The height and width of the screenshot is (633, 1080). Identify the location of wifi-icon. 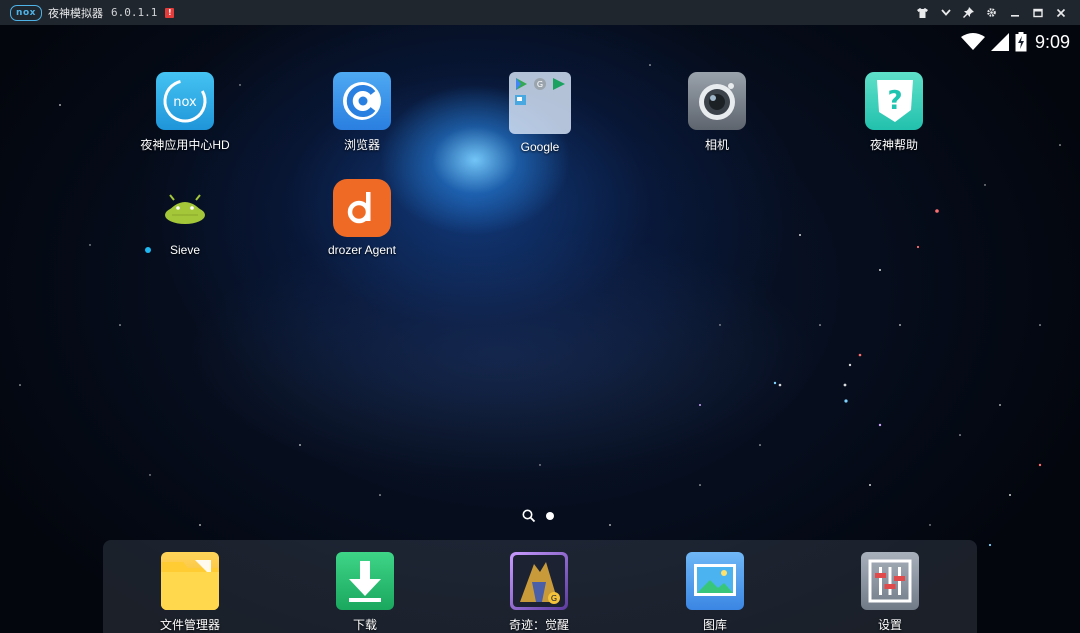
(972, 41).